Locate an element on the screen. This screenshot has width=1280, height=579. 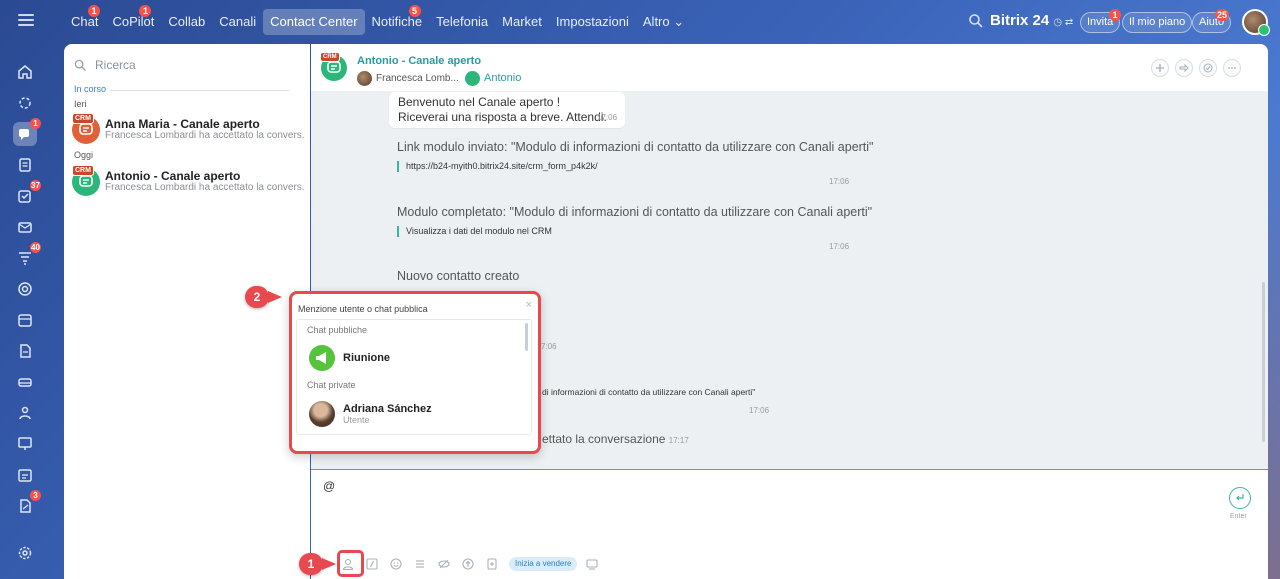
rail-users is located at coordinates (25, 413).